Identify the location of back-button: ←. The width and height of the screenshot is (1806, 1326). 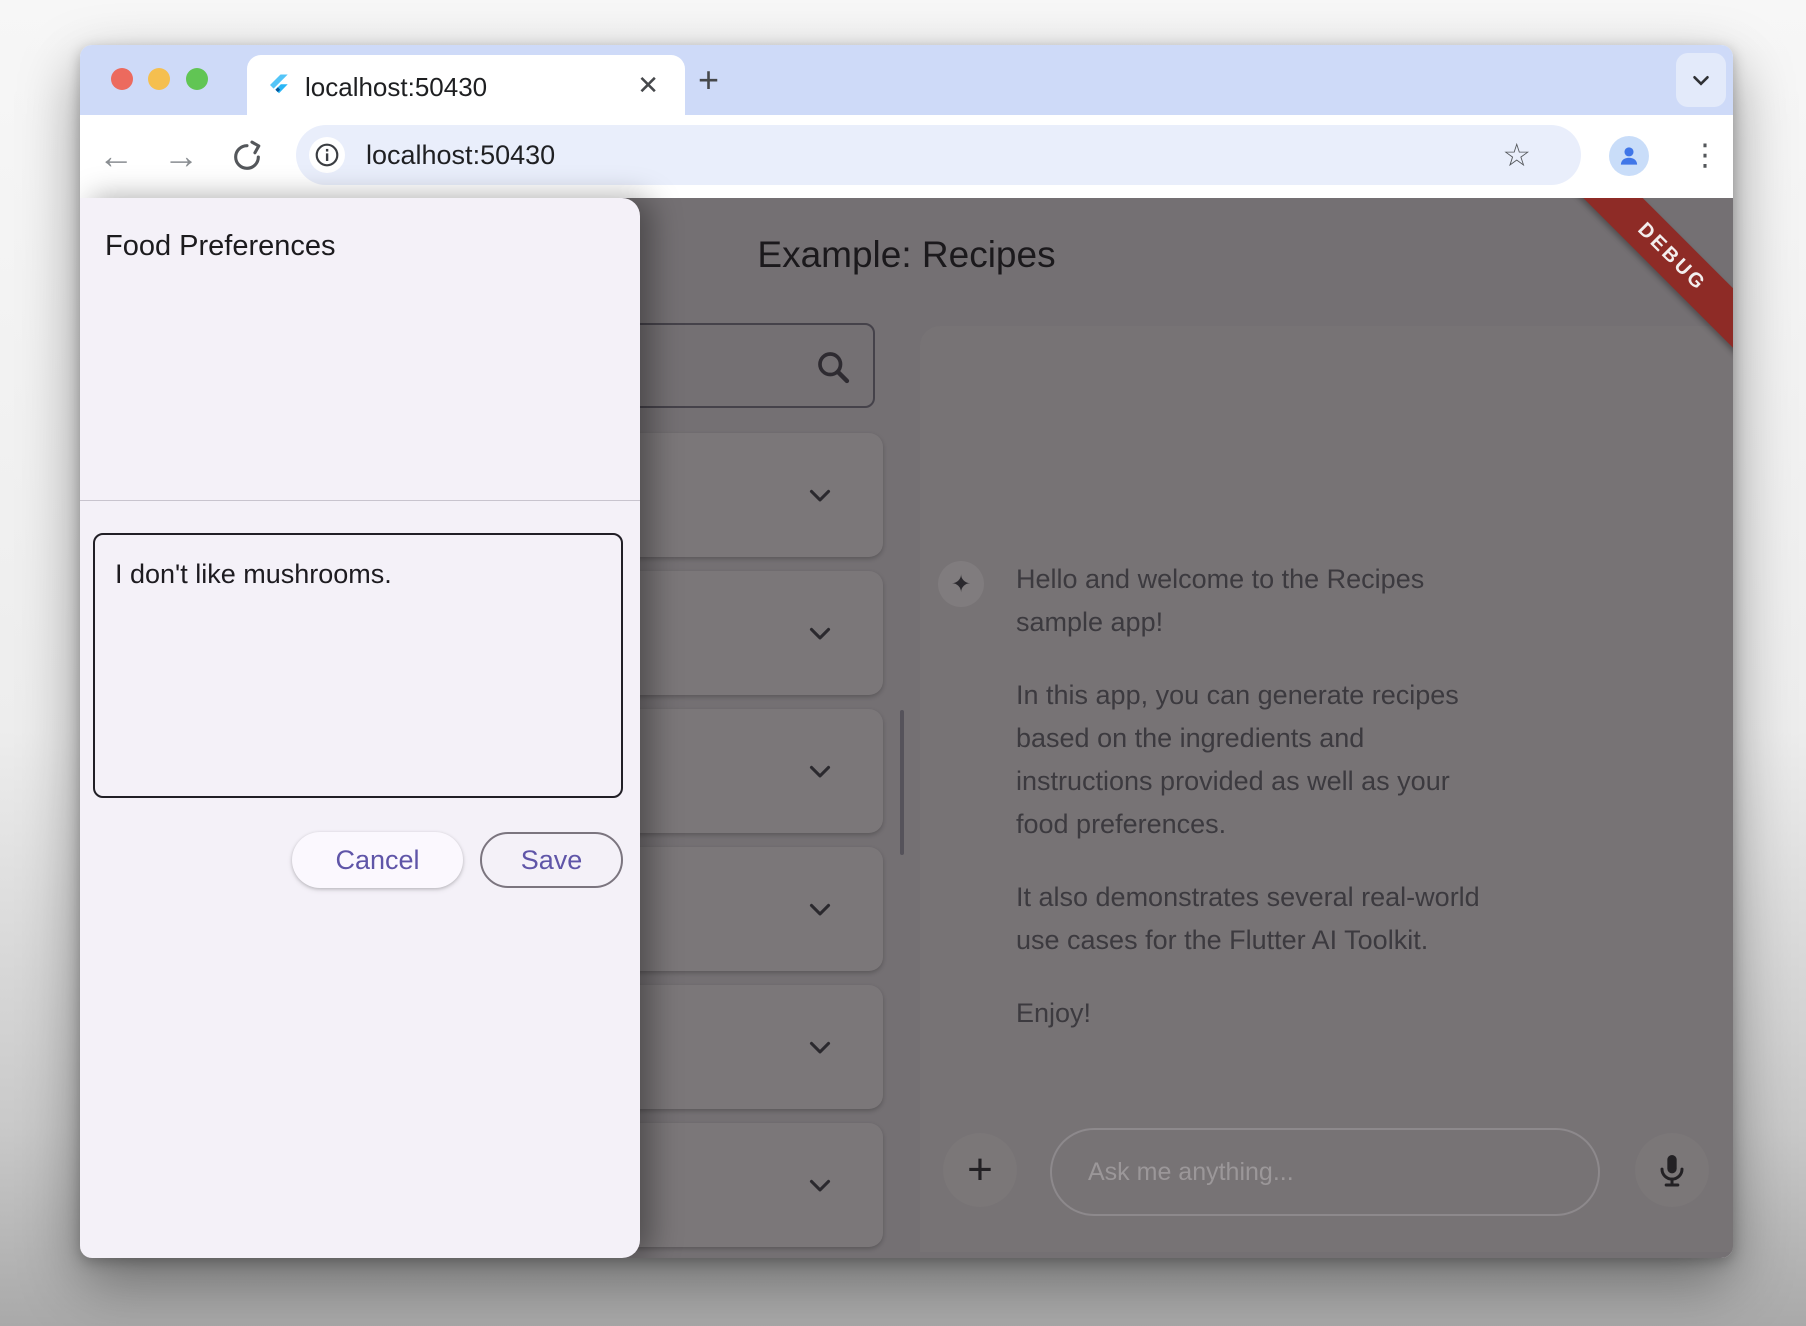
(116, 156).